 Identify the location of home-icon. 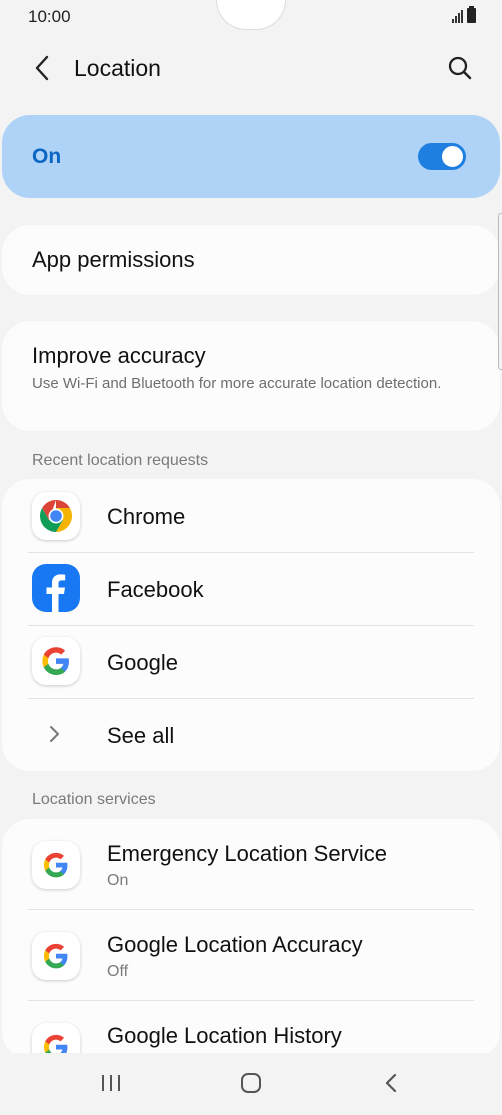
(251, 1083).